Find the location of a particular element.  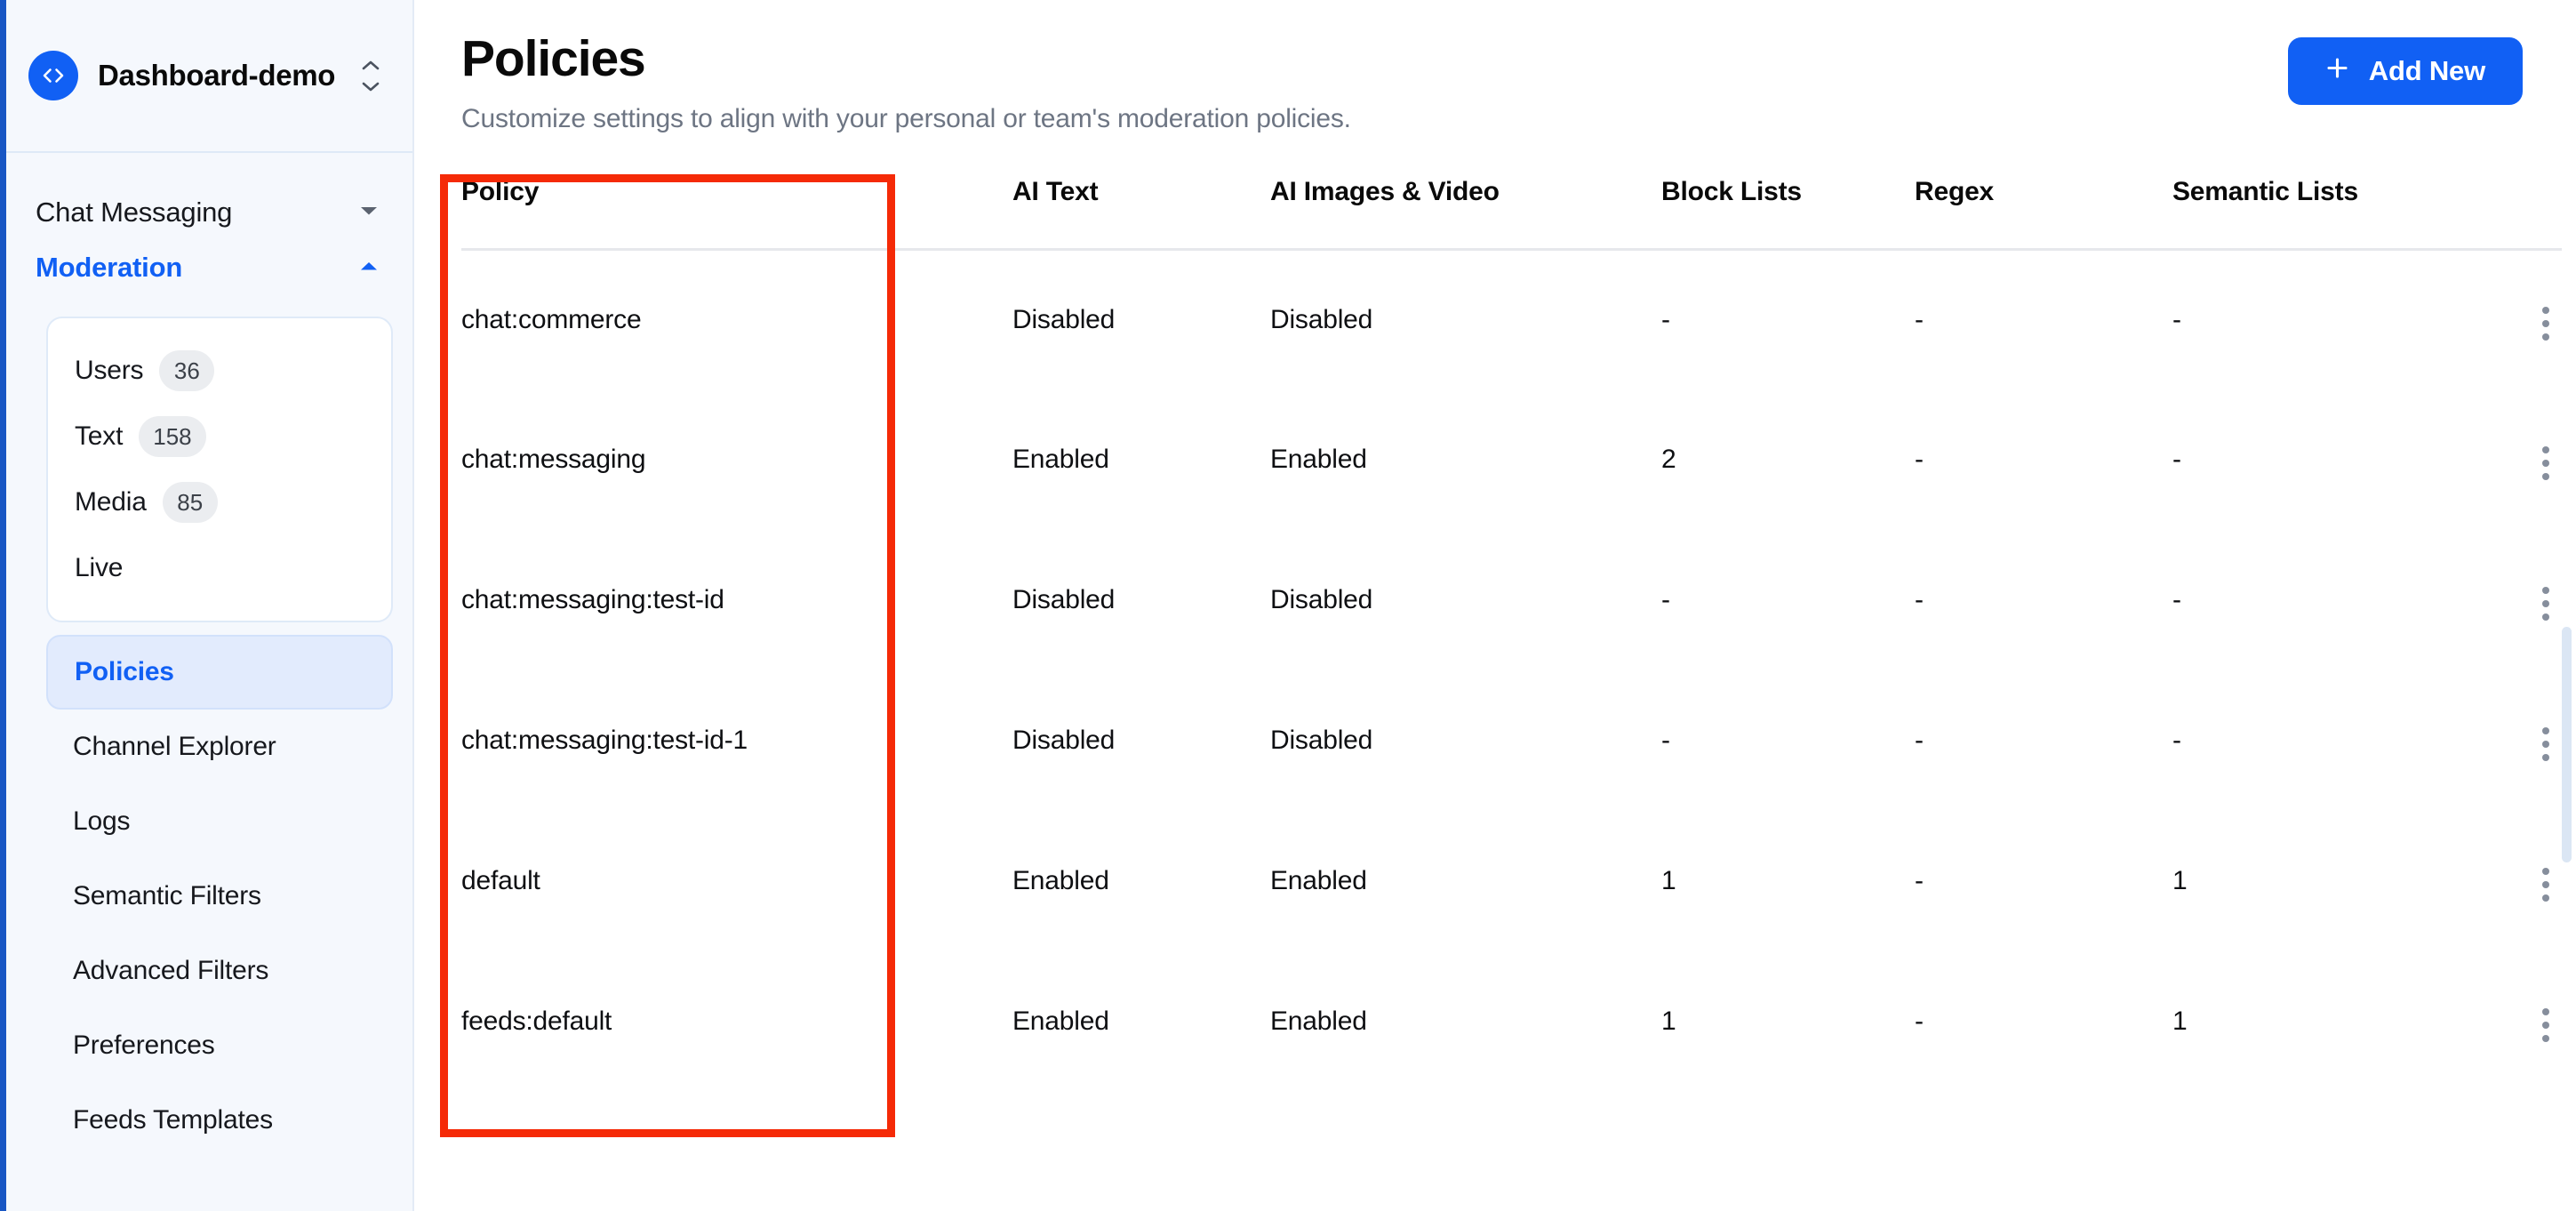

sidebar-item-label: Semantic Filters is located at coordinates (167, 896).